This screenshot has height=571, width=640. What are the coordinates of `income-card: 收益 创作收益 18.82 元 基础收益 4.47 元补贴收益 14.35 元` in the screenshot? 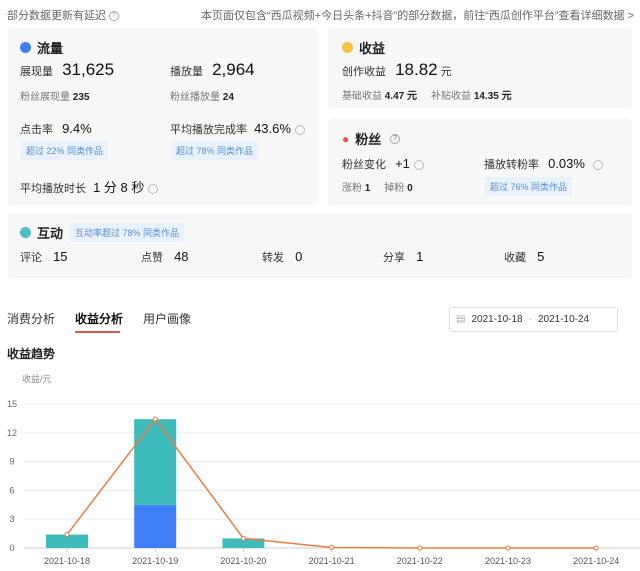 It's located at (480, 68).